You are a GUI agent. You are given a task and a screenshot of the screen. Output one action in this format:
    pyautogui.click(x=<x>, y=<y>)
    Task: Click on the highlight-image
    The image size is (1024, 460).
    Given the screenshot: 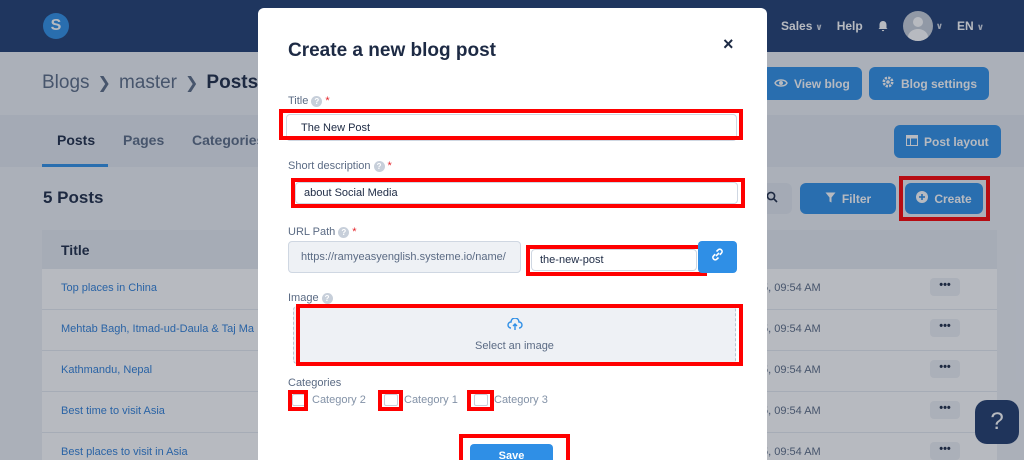 What is the action you would take?
    pyautogui.click(x=519, y=335)
    